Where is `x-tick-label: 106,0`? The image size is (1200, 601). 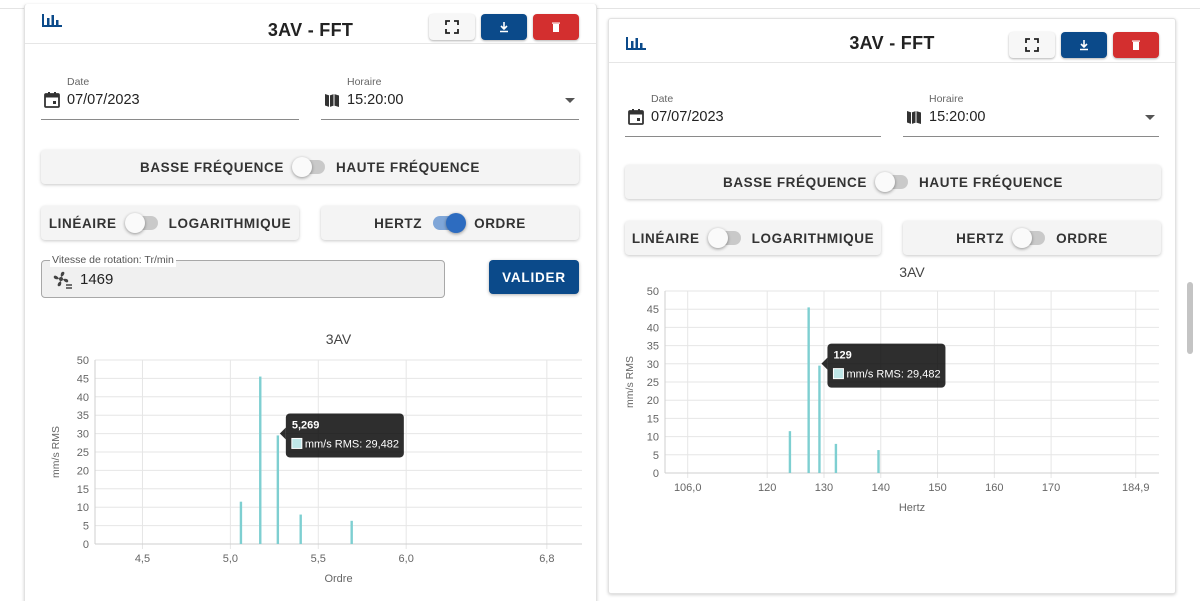 x-tick-label: 106,0 is located at coordinates (688, 488).